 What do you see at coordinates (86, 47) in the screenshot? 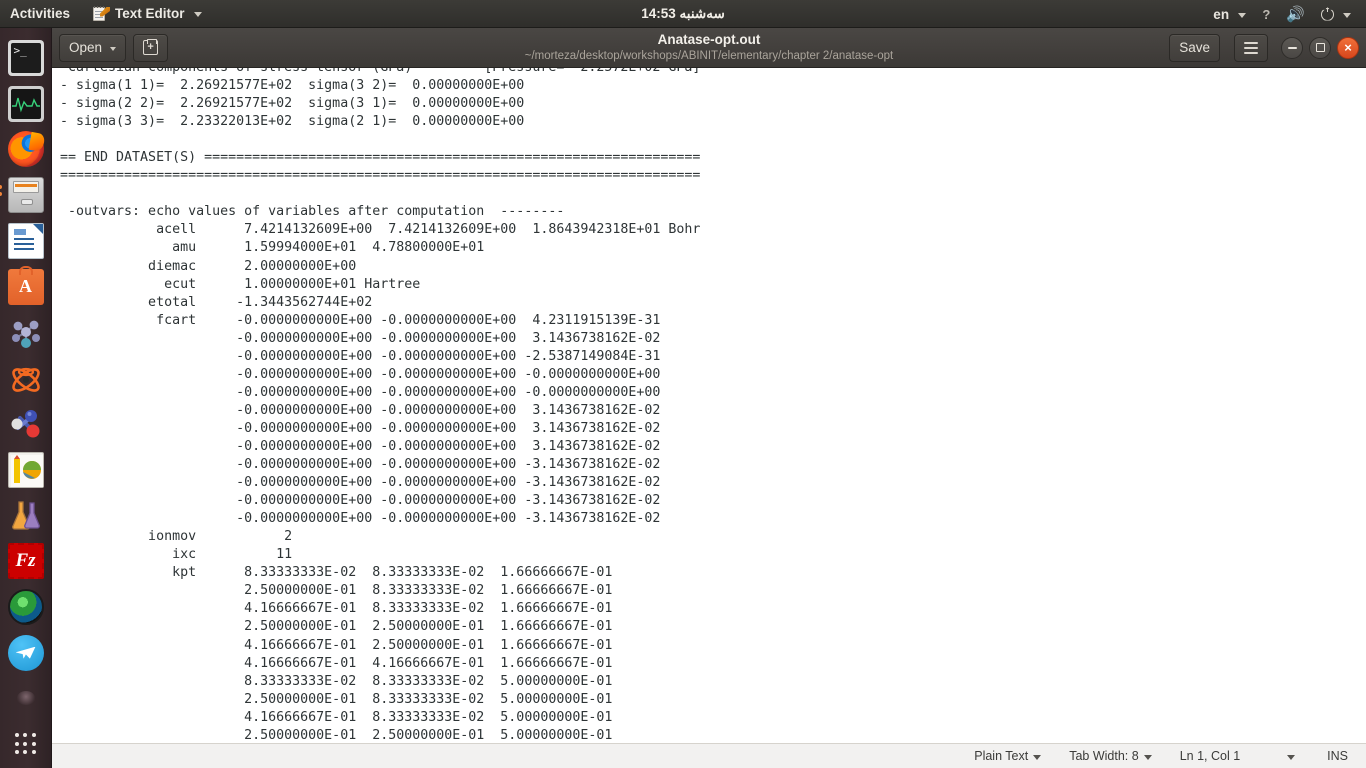
I see `open-button-label: Open` at bounding box center [86, 47].